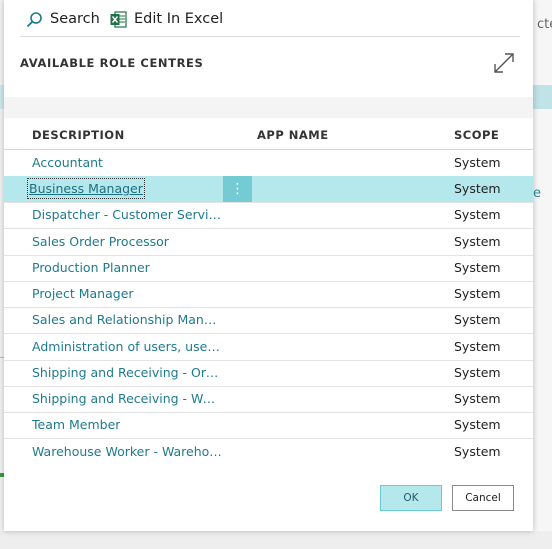  What do you see at coordinates (91, 267) in the screenshot?
I see `row-description: Production Planner` at bounding box center [91, 267].